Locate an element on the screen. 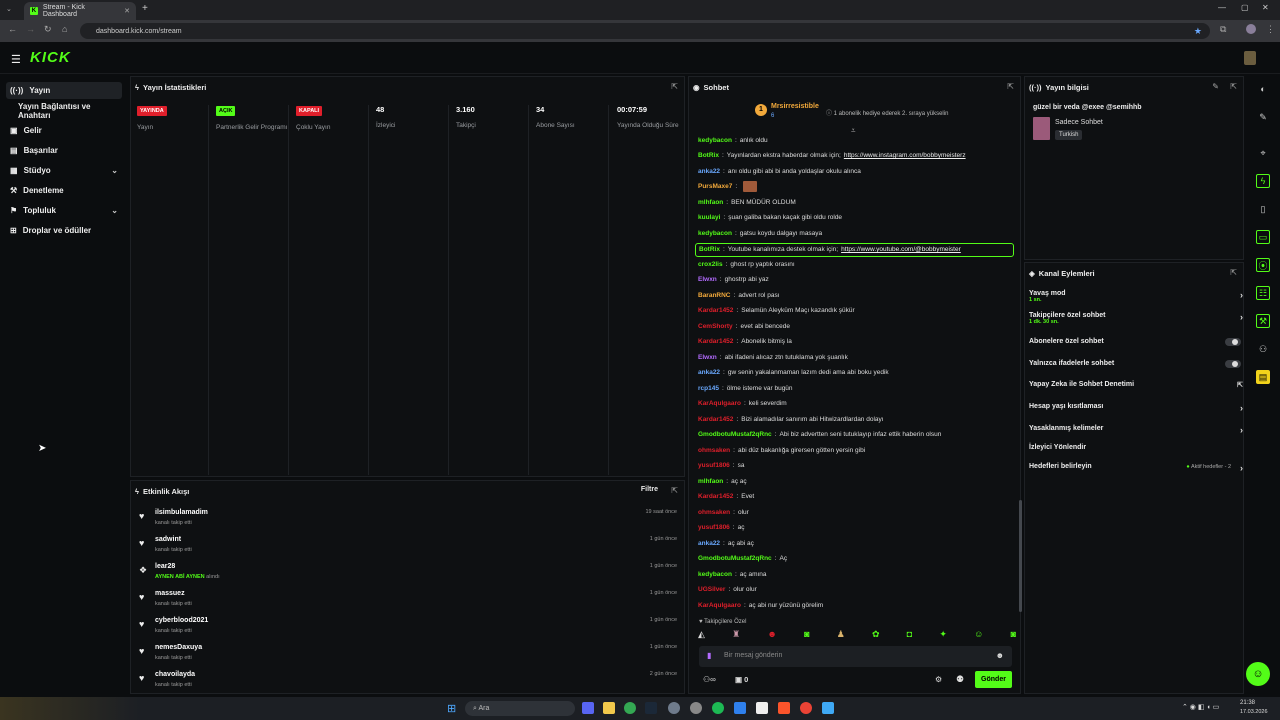  url-field: dashboard.kick.com/stream ★ is located at coordinates (645, 31).